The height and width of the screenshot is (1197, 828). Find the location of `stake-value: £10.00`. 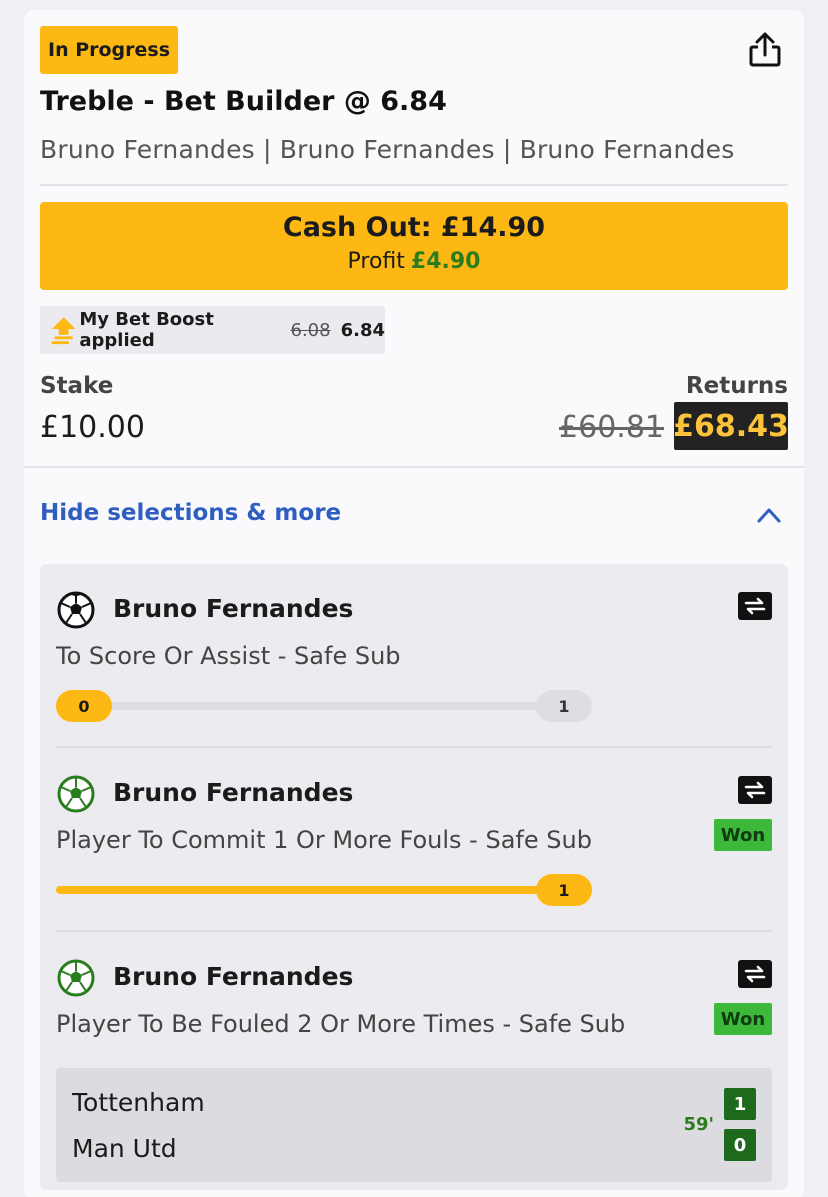

stake-value: £10.00 is located at coordinates (92, 427).